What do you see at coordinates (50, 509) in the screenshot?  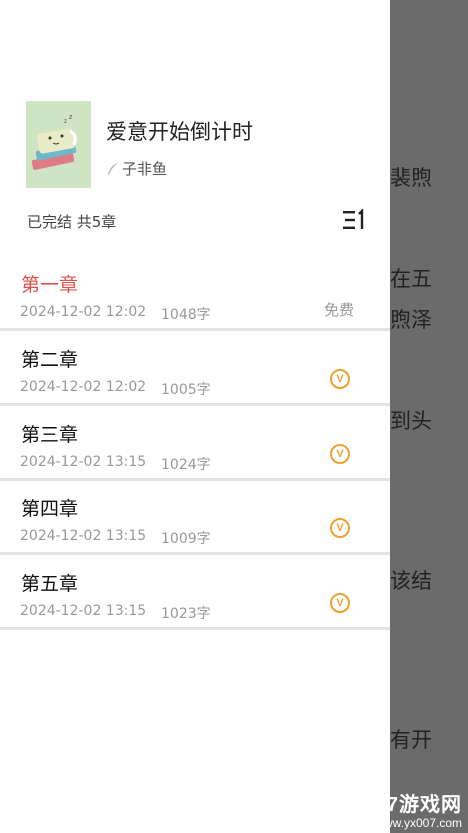 I see `chapter-title: 第四章` at bounding box center [50, 509].